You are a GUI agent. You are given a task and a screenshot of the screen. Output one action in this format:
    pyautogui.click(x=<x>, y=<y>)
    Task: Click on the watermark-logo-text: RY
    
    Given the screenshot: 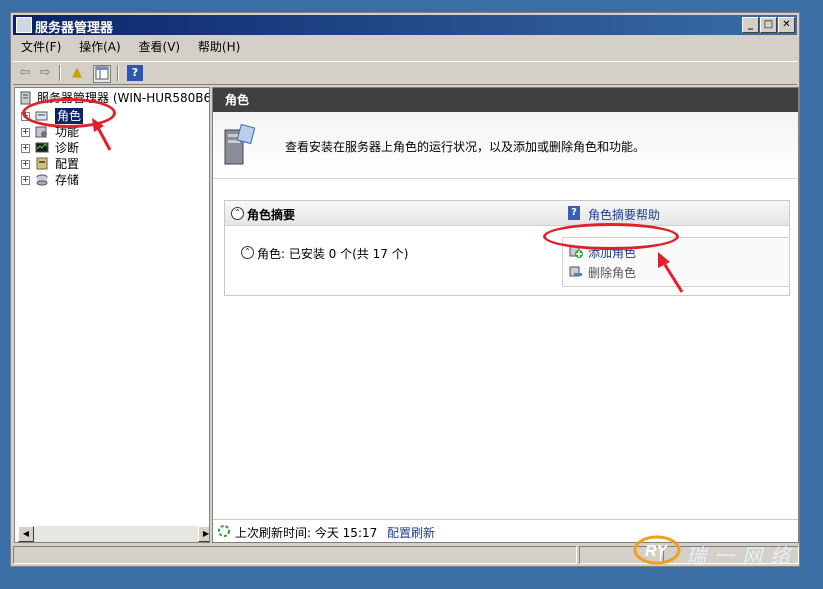 What is the action you would take?
    pyautogui.click(x=656, y=551)
    